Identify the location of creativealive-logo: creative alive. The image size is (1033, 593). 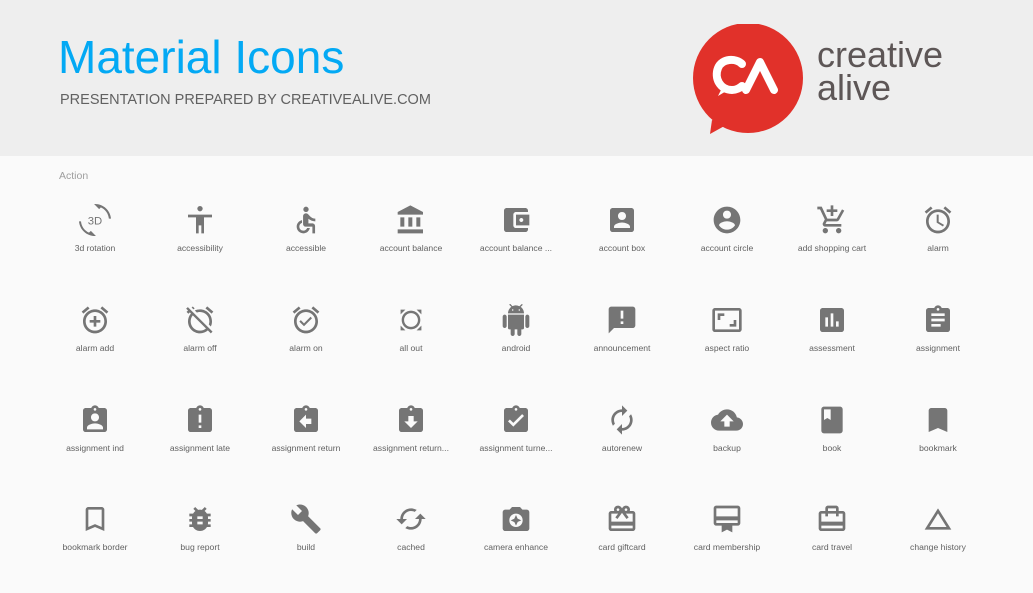
(827, 80).